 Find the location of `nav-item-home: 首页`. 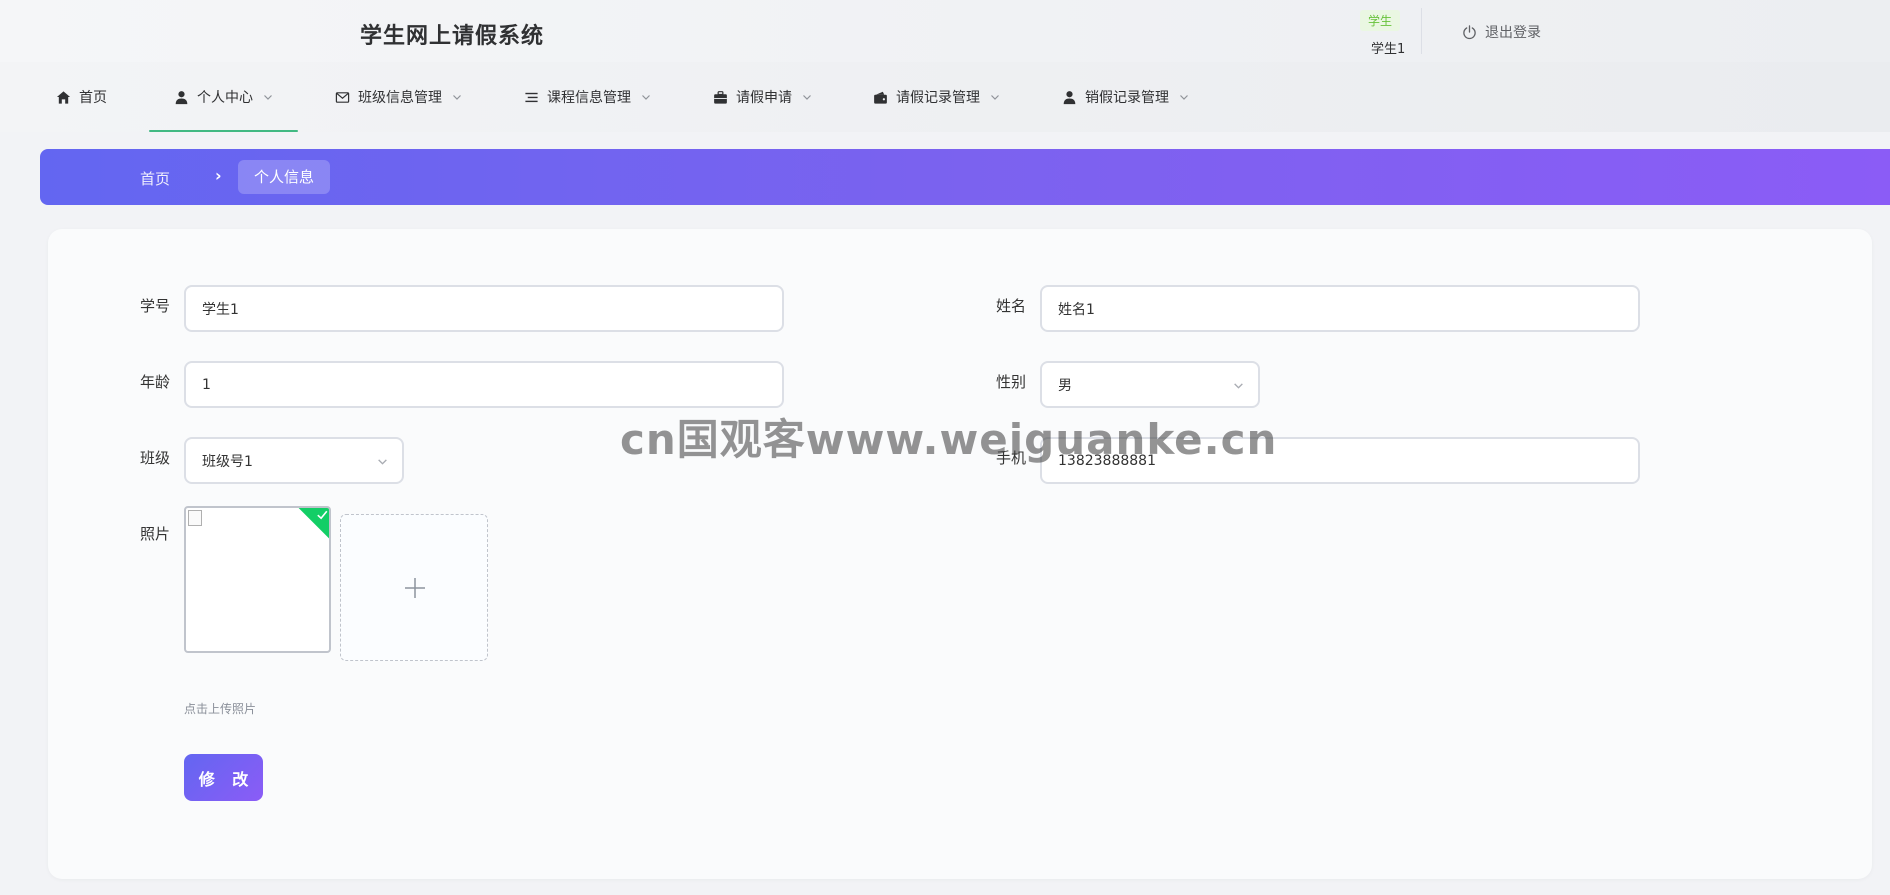

nav-item-home: 首页 is located at coordinates (81, 97).